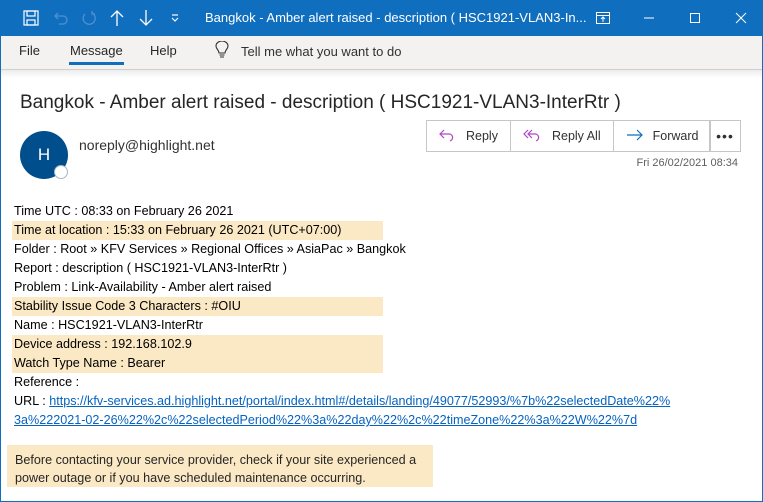 The height and width of the screenshot is (502, 763). I want to click on tell-me-placeholder: Tell me what you want to do, so click(321, 51).